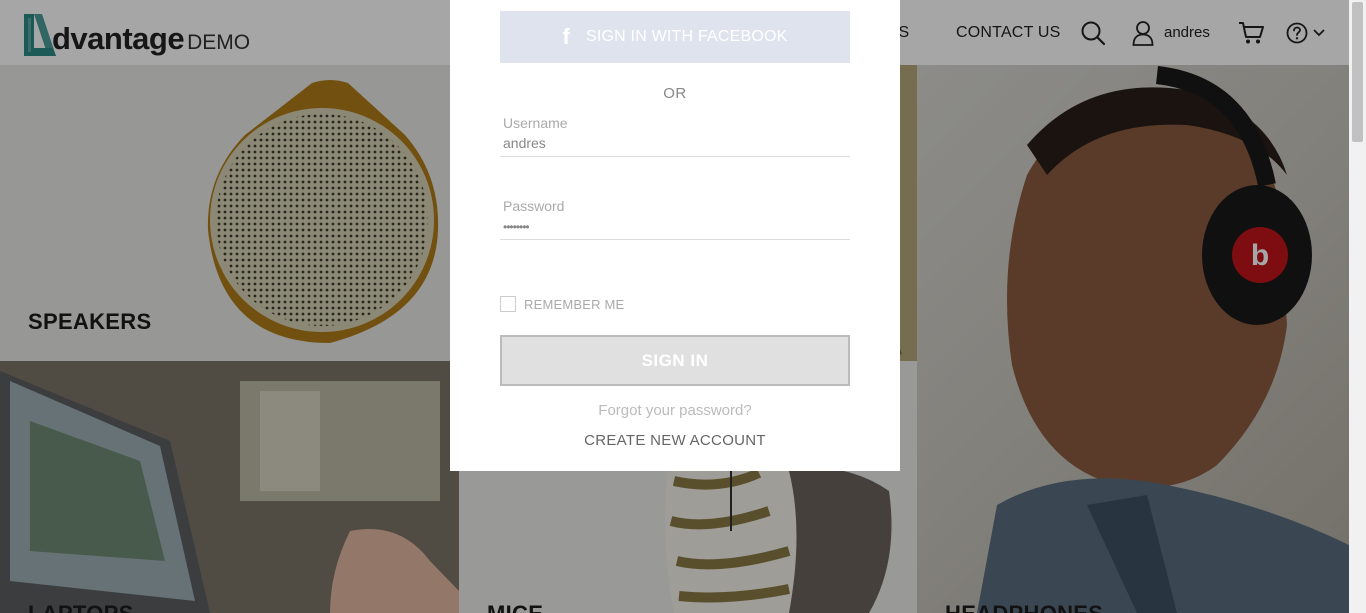 The width and height of the screenshot is (1366, 613). What do you see at coordinates (673, 227) in the screenshot?
I see `password-input: ••••••••` at bounding box center [673, 227].